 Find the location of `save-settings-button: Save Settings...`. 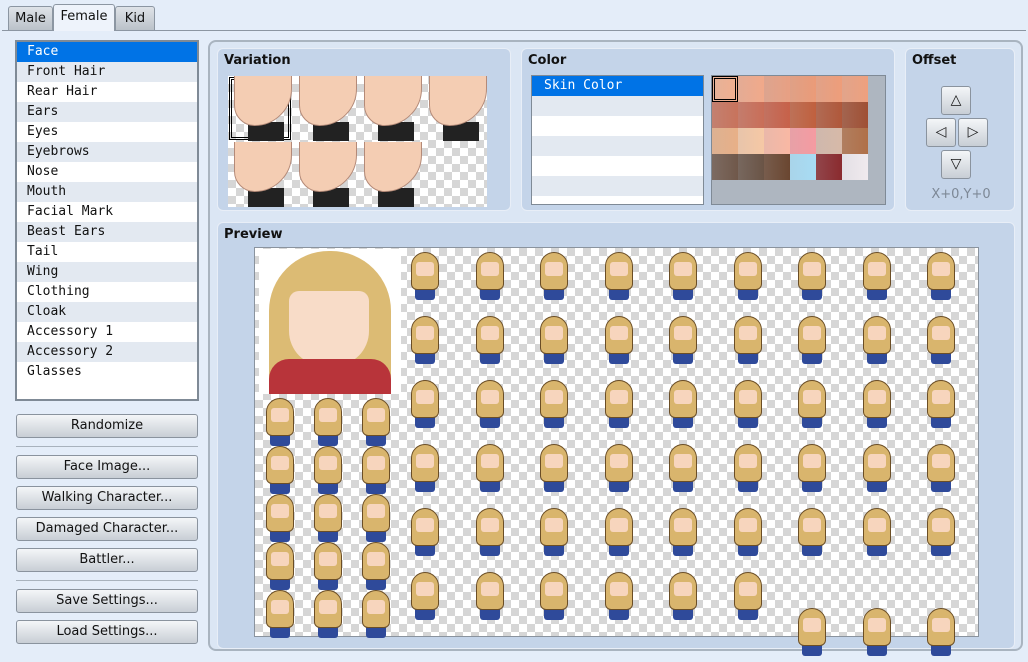

save-settings-button: Save Settings... is located at coordinates (107, 601).